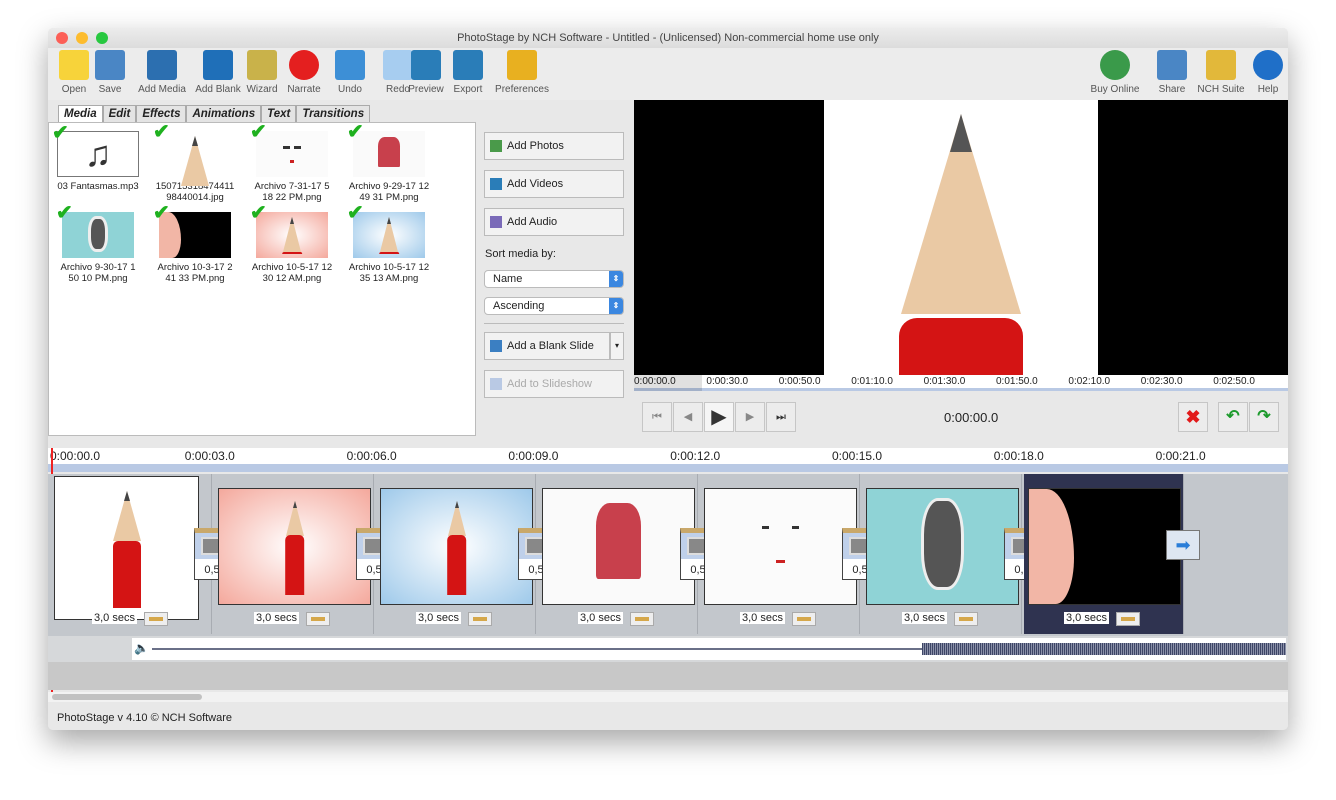 This screenshot has height=800, width=1336. Describe the element at coordinates (496, 146) in the screenshot. I see `photo-icon` at that location.